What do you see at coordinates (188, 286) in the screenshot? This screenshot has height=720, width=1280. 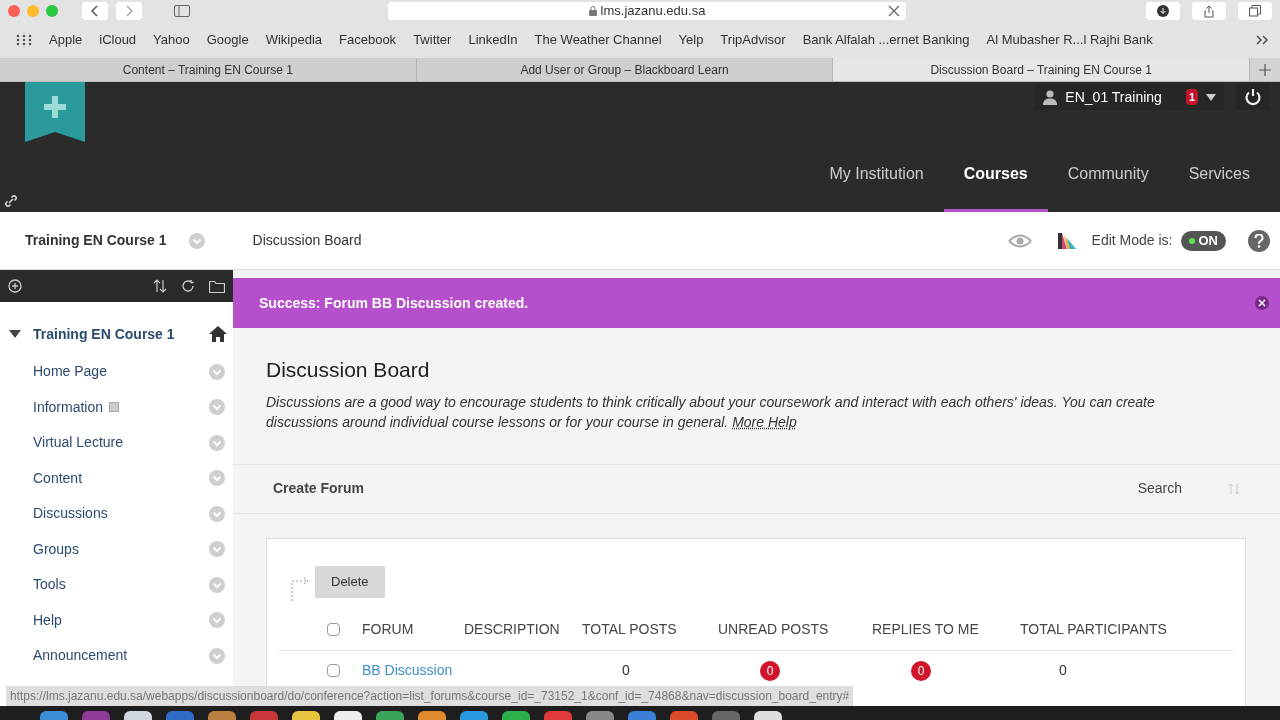 I see `refresh-icon` at bounding box center [188, 286].